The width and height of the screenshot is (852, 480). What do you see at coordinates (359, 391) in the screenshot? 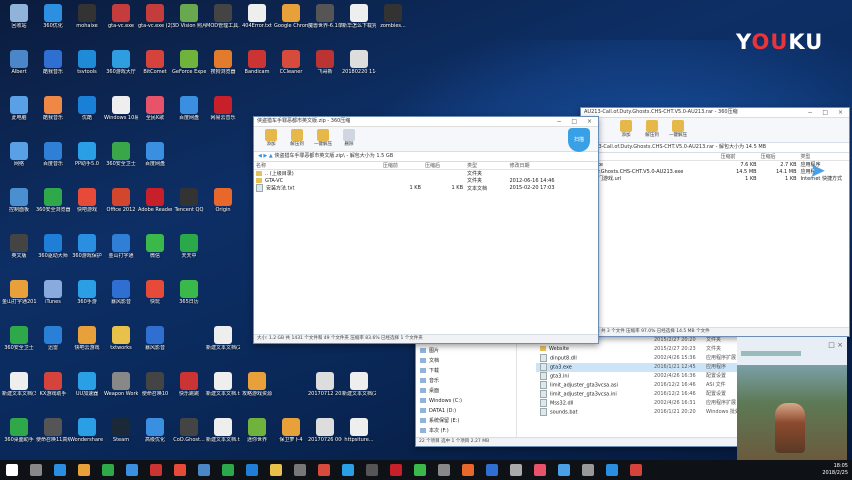
I see `desktop-icon: 新建文本文档(2).txt` at bounding box center [359, 391].